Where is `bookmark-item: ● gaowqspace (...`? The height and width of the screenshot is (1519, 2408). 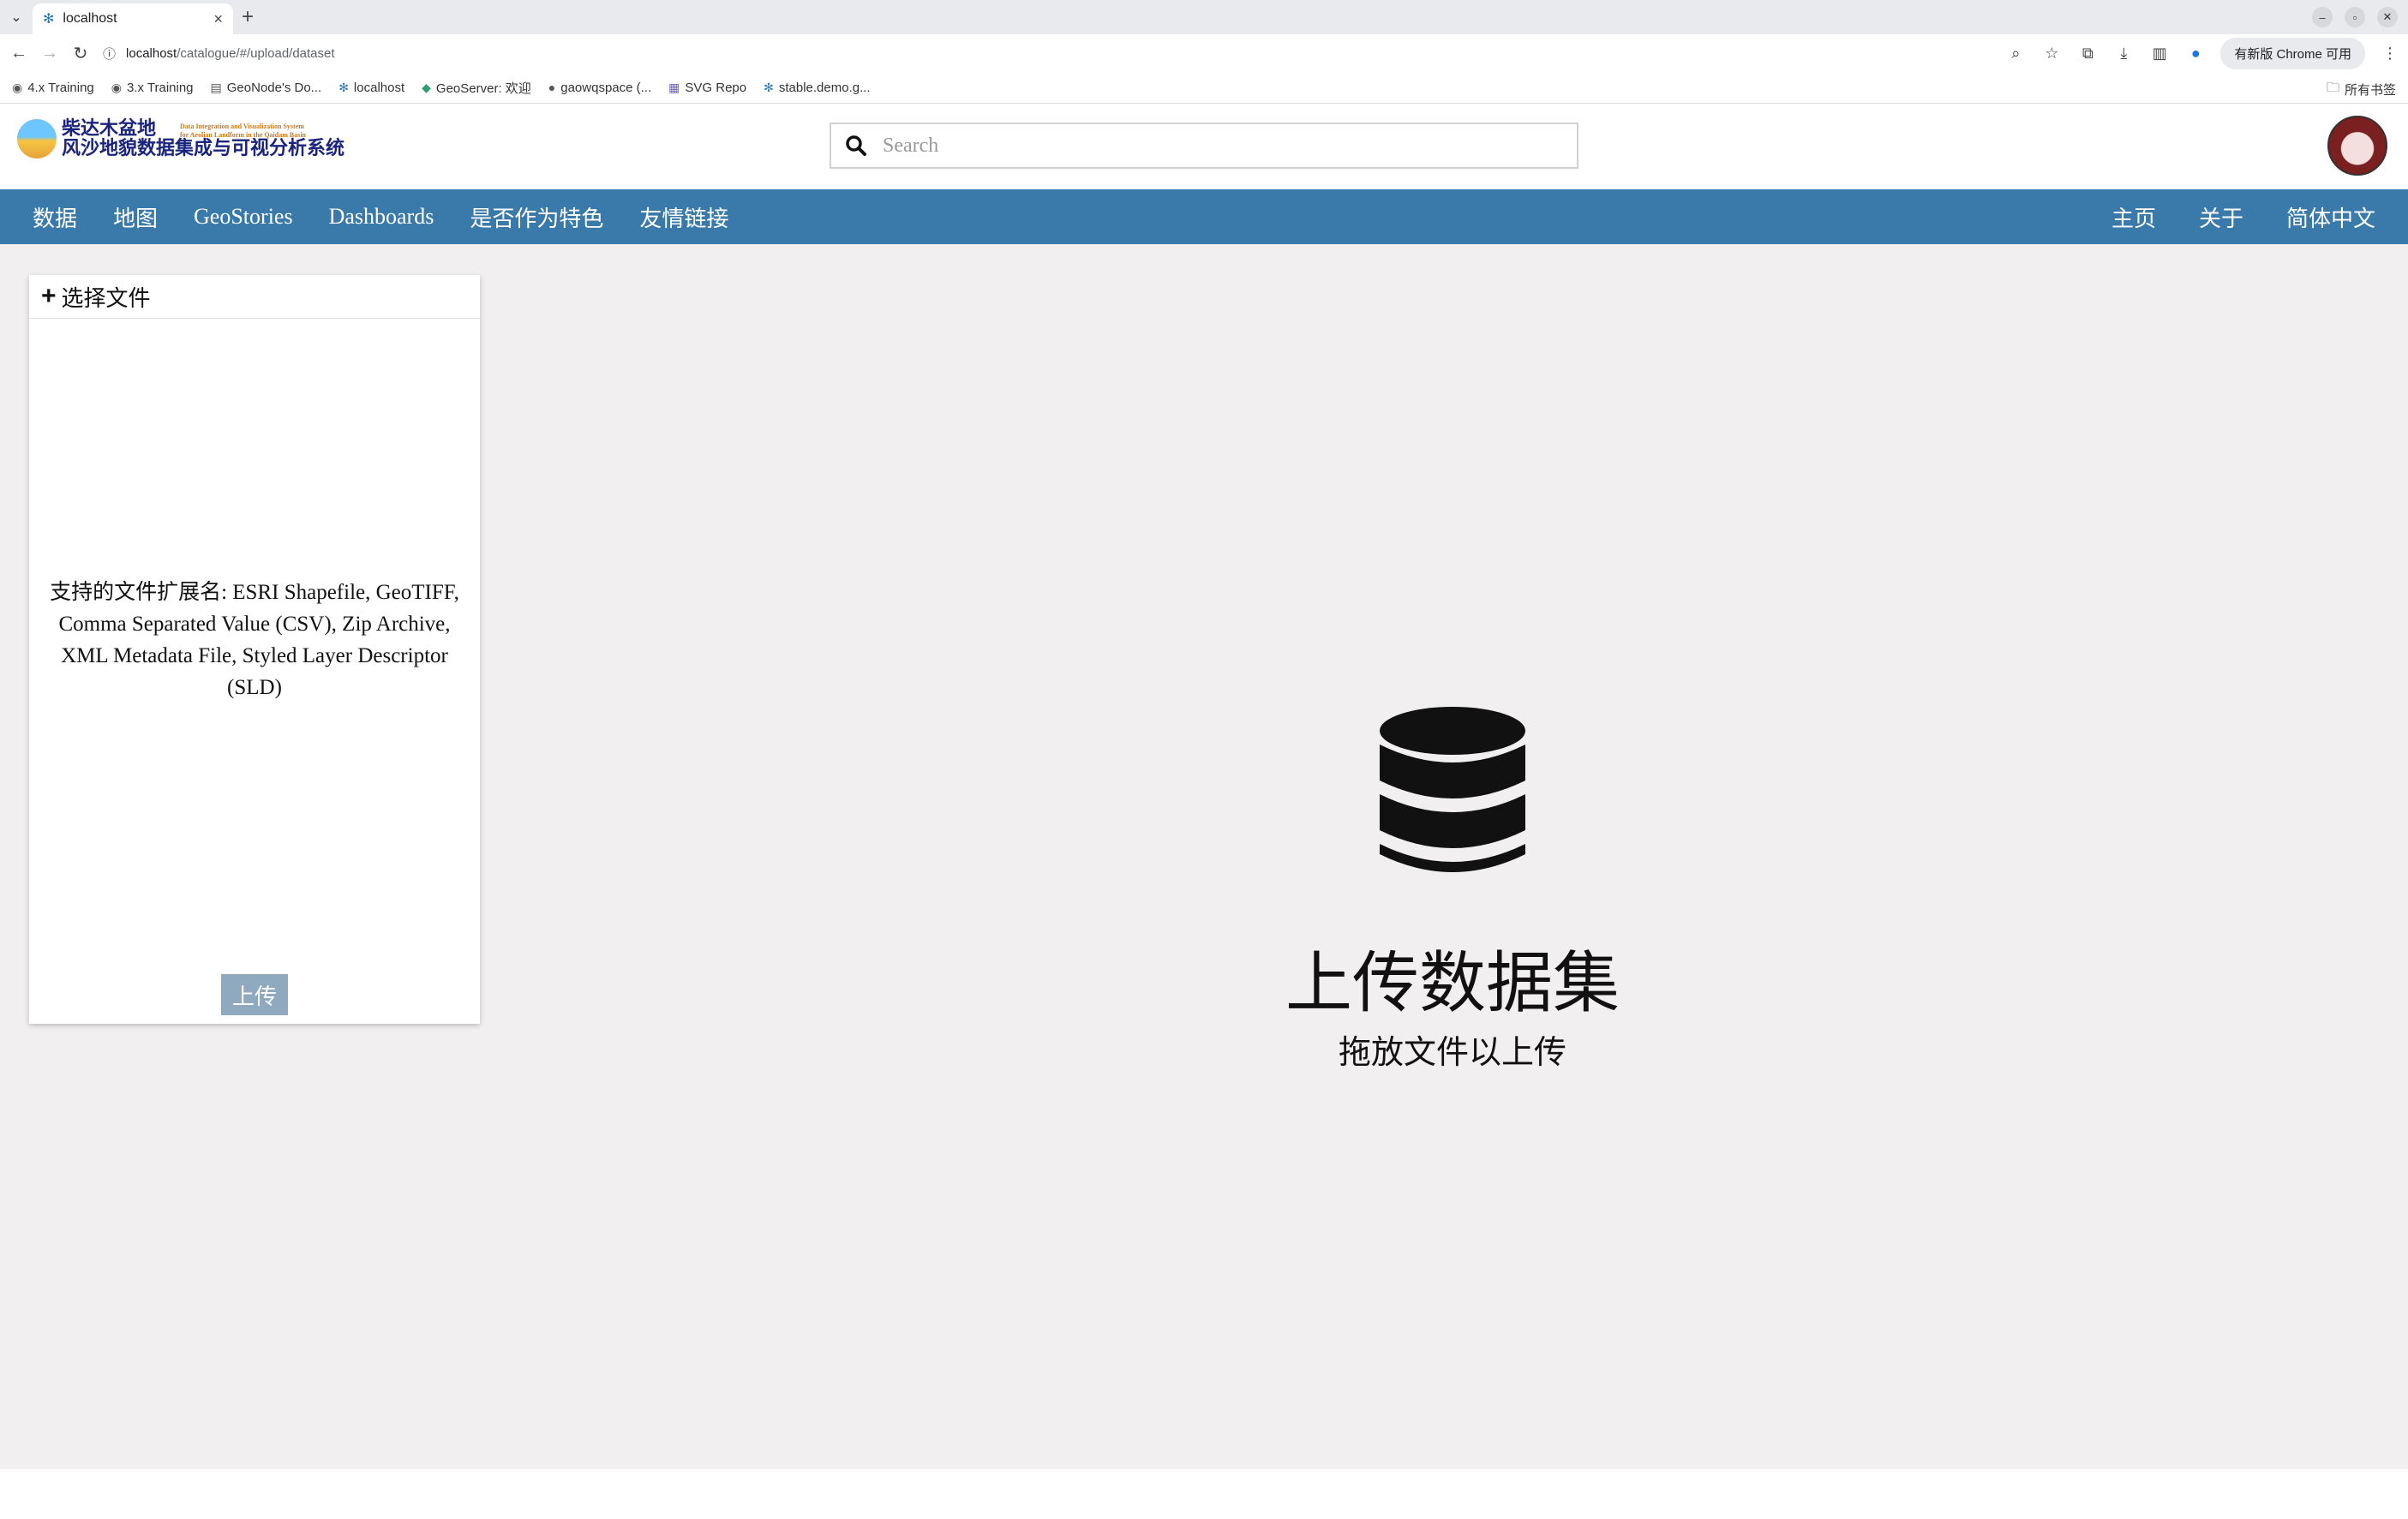 bookmark-item: ● gaowqspace (... is located at coordinates (599, 88).